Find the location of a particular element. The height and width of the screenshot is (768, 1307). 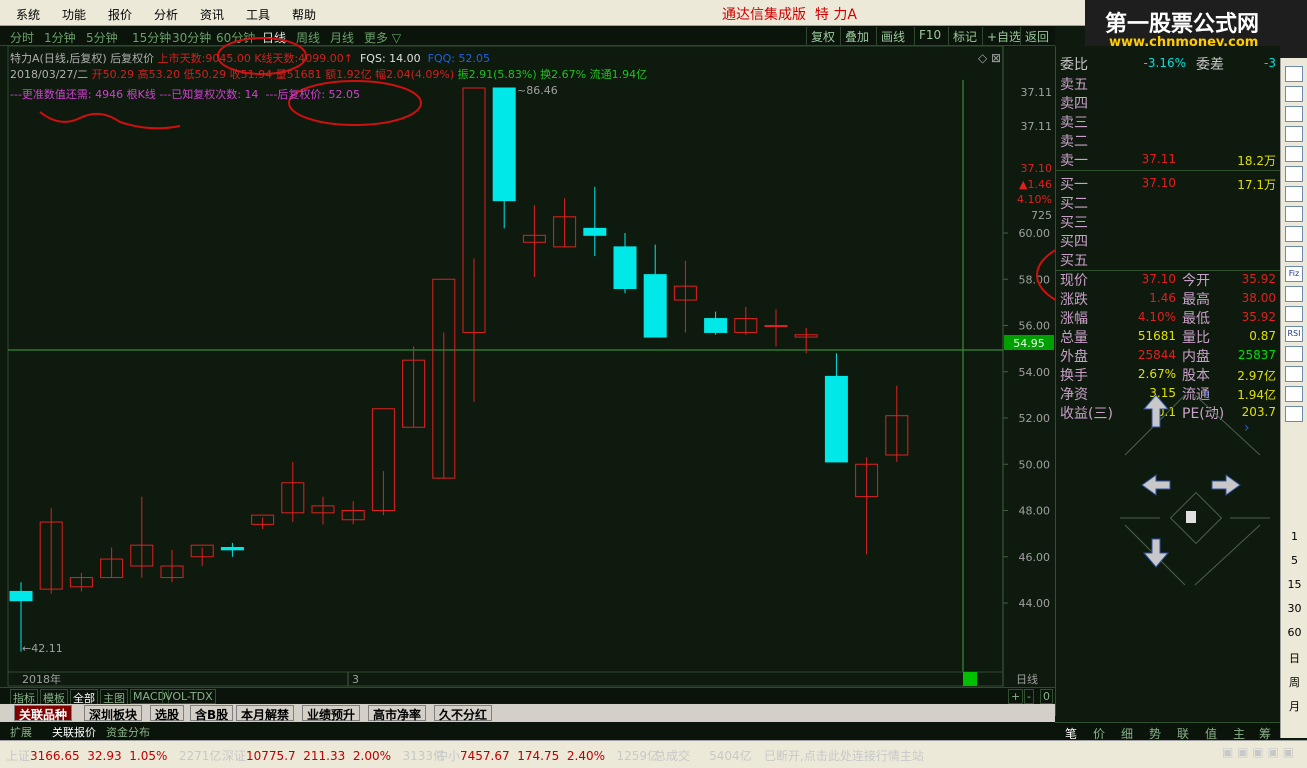

period-shortcut: 60 is located at coordinates (1294, 632).